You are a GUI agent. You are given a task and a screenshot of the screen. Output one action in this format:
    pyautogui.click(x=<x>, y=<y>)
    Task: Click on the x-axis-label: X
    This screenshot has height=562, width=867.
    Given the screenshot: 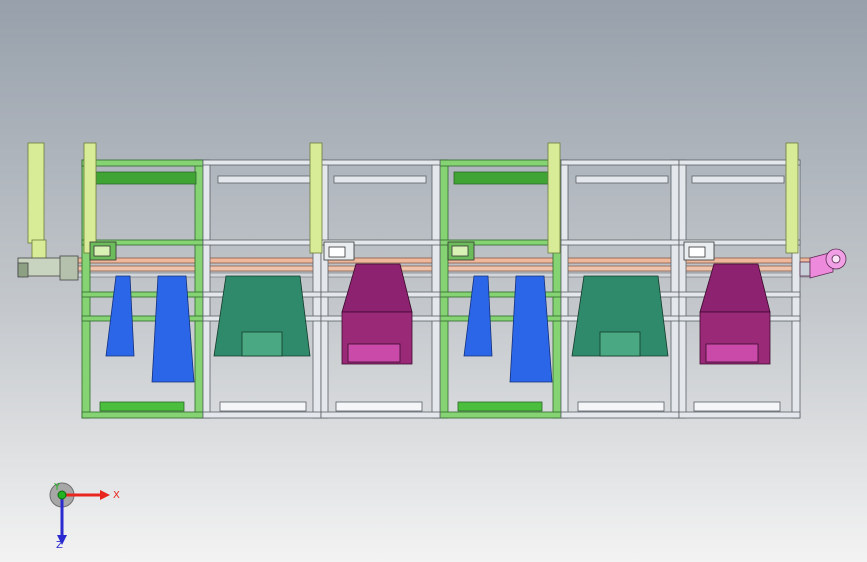 What is the action you would take?
    pyautogui.click(x=116, y=495)
    